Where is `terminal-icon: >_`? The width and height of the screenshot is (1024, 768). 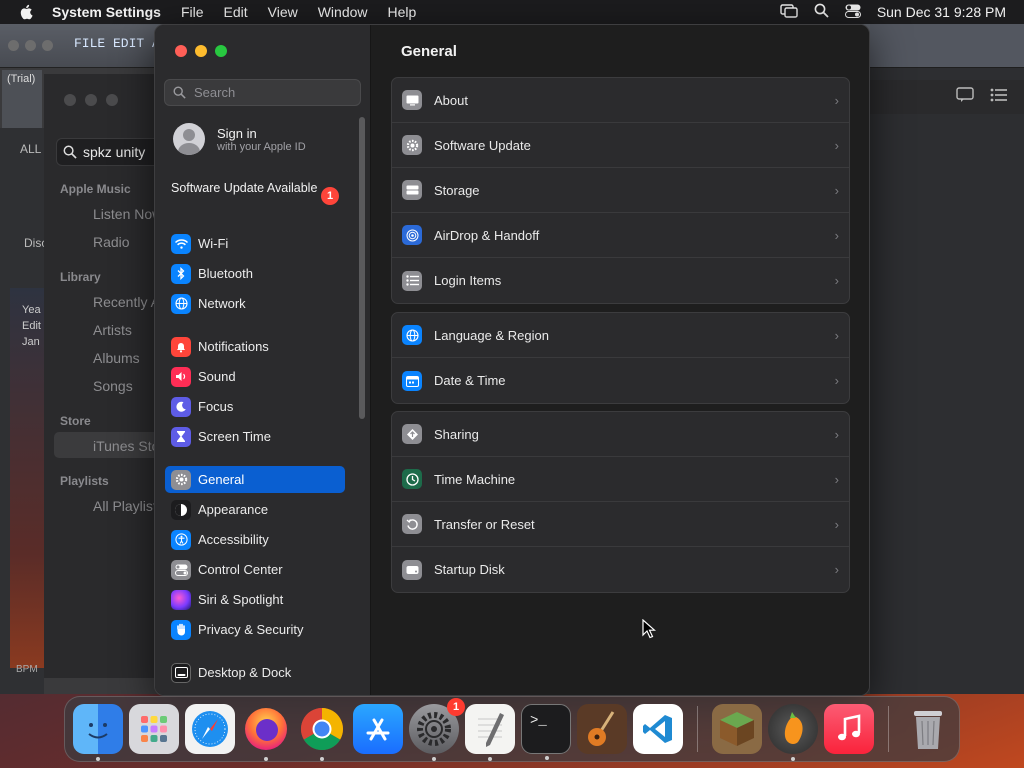 terminal-icon: >_ is located at coordinates (546, 732).